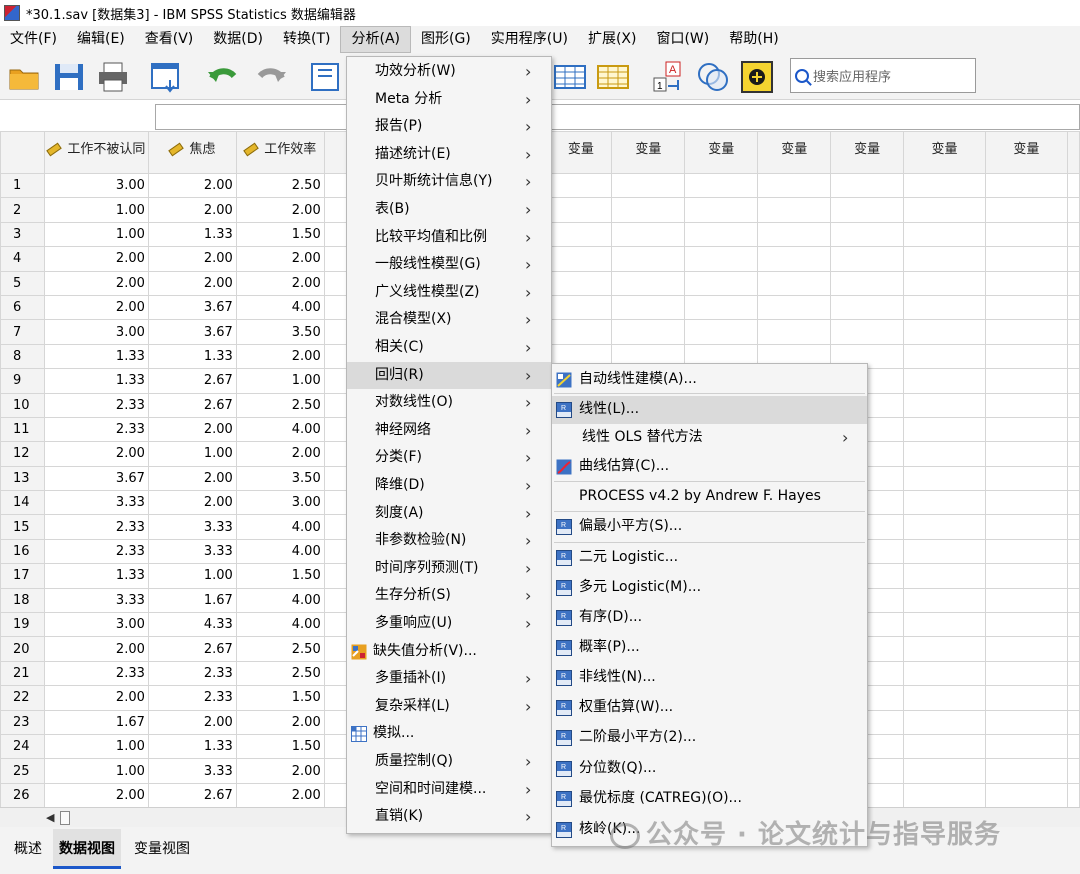  Describe the element at coordinates (280, 185) in the screenshot. I see `data-cell: 2.50` at that location.